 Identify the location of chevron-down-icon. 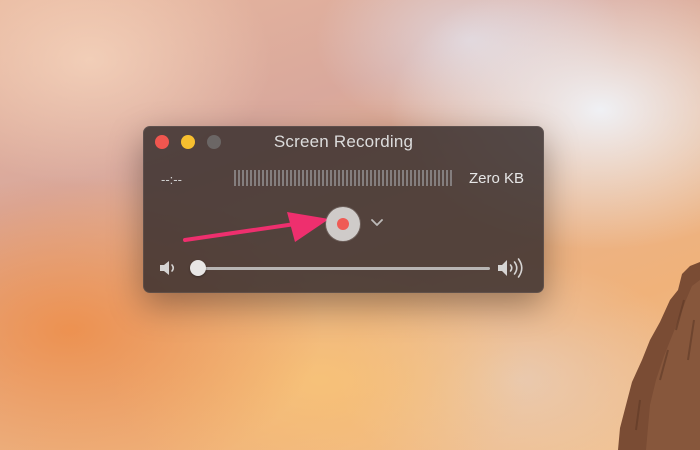
(377, 222).